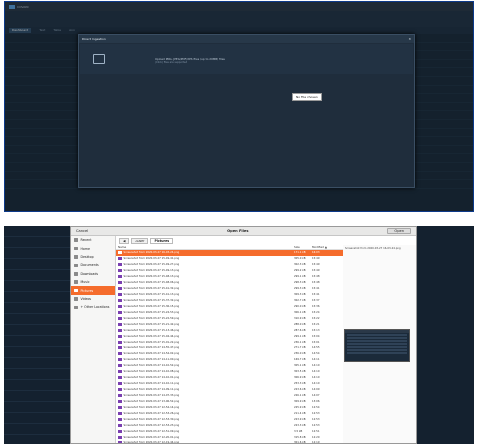 Image resolution: width=479 pixels, height=446 pixels. I want to click on folder-icon, so click(76, 265).